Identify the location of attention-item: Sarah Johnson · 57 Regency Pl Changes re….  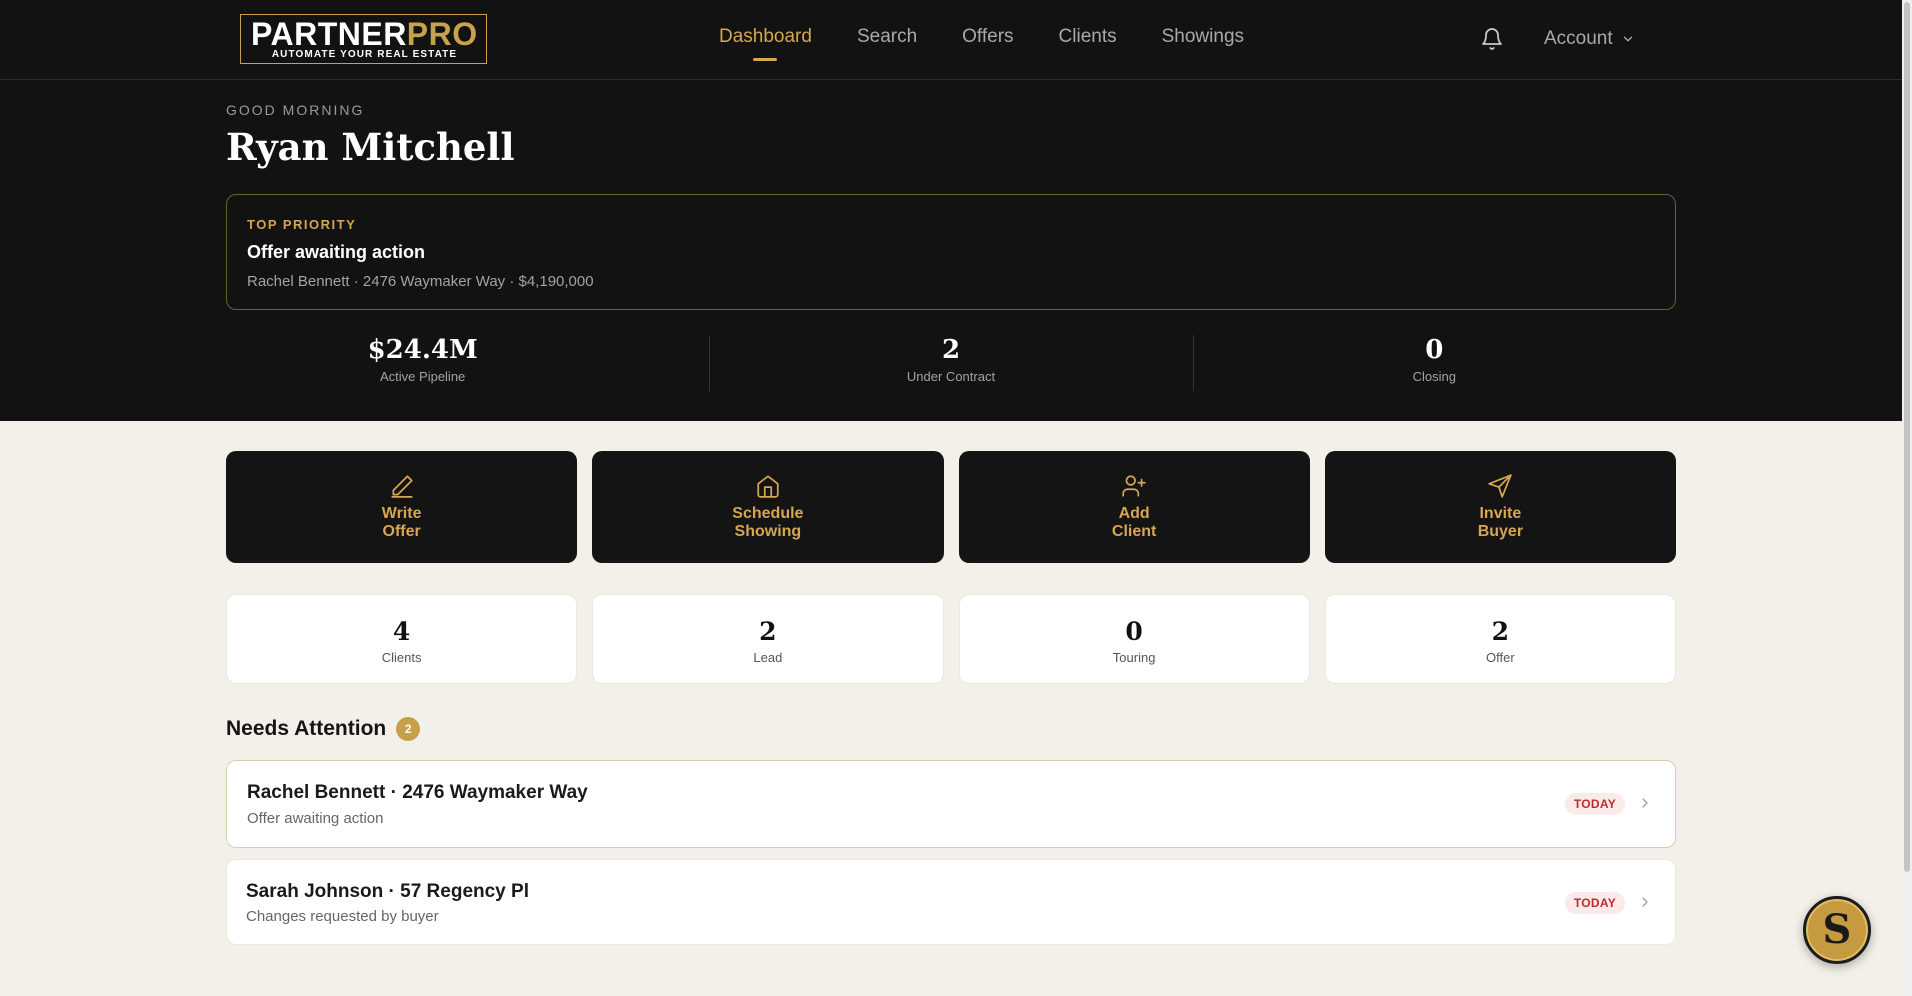
(951, 902).